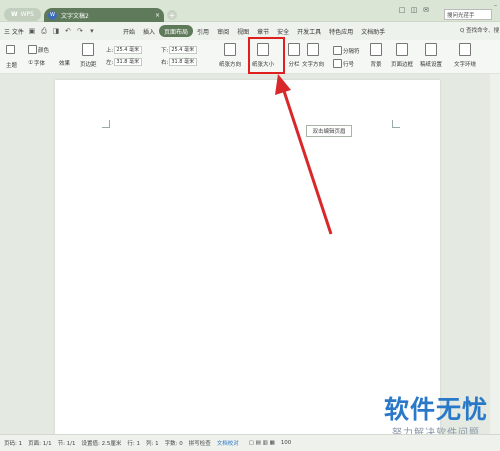 Image resolution: width=500 pixels, height=451 pixels. I want to click on watermark-title: 软件无忧, so click(435, 409).